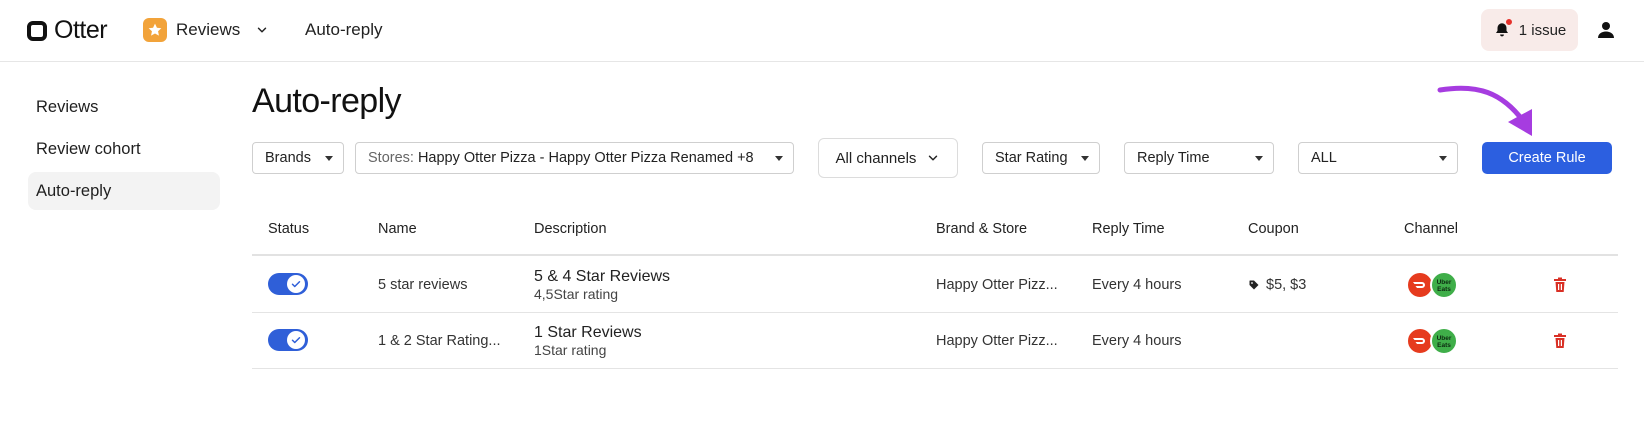 This screenshot has width=1644, height=424. What do you see at coordinates (1547, 158) in the screenshot?
I see `create-rule-button: Create Rule` at bounding box center [1547, 158].